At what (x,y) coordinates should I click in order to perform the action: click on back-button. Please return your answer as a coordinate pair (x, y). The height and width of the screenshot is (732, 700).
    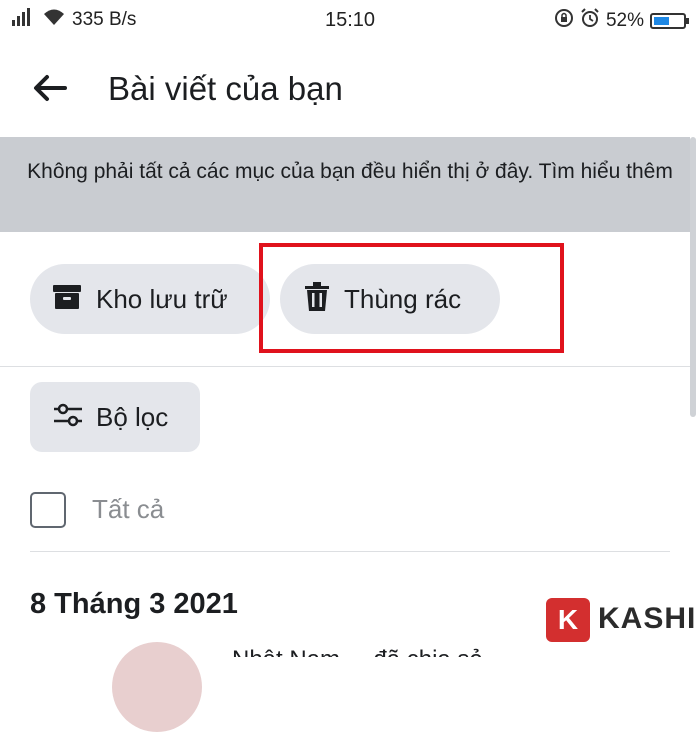
    Looking at the image, I should click on (50, 90).